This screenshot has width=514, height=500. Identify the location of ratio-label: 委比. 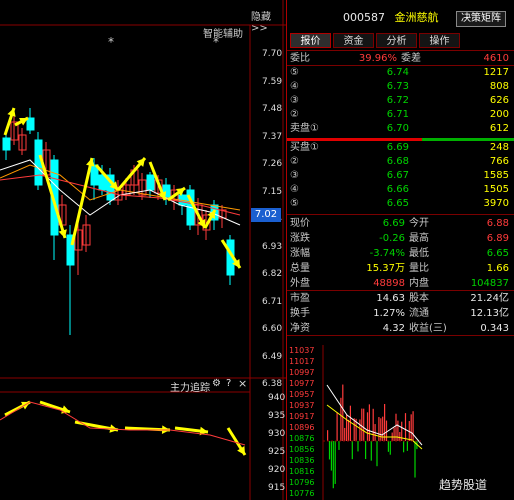
(300, 58).